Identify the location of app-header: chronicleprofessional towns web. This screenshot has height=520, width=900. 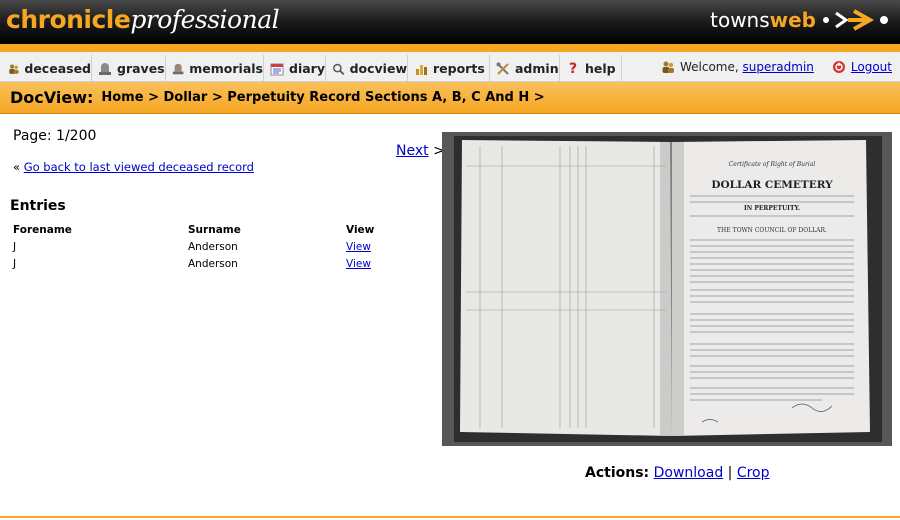
(450, 22).